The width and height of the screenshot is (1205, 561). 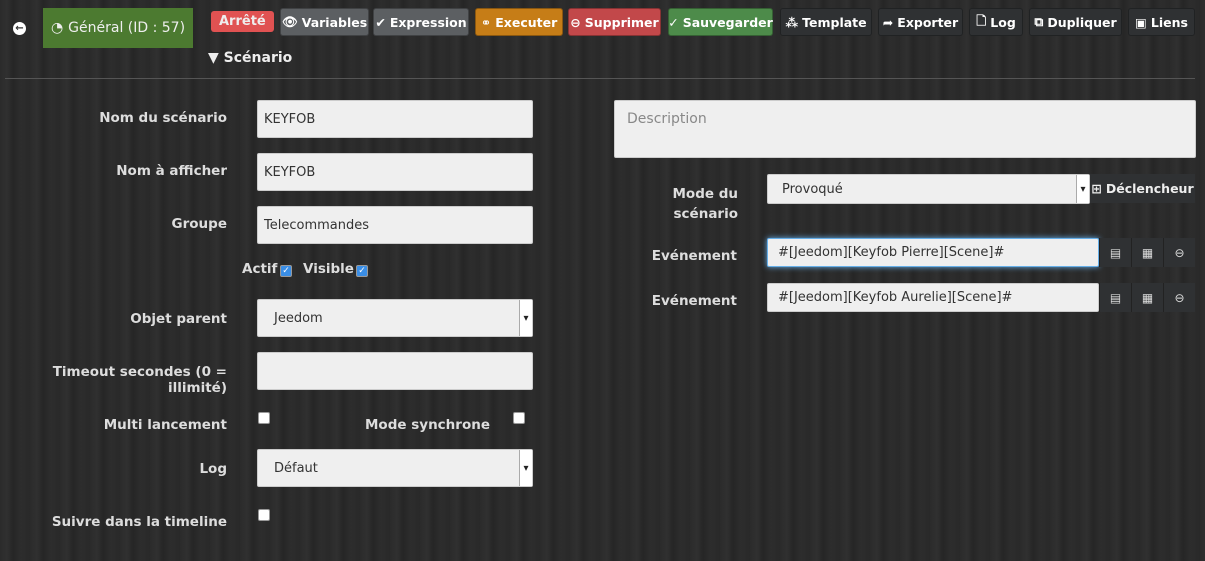 What do you see at coordinates (118, 28) in the screenshot?
I see `tab-general: ◔ Général (ID : 57)` at bounding box center [118, 28].